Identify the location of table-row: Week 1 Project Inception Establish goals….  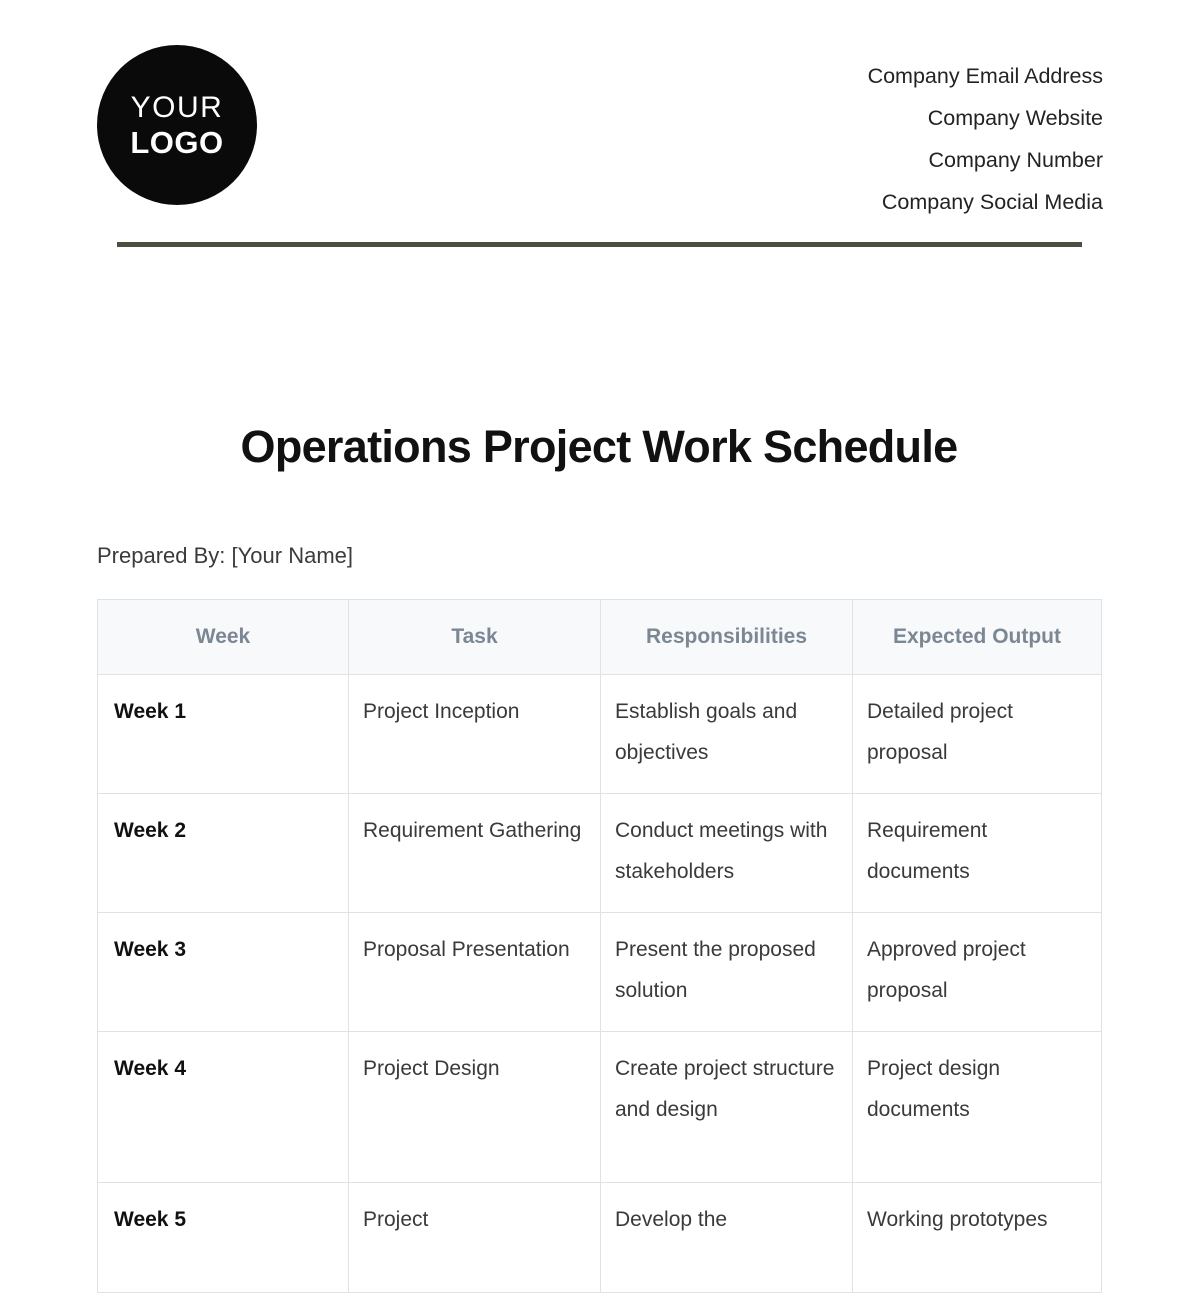
(599, 734).